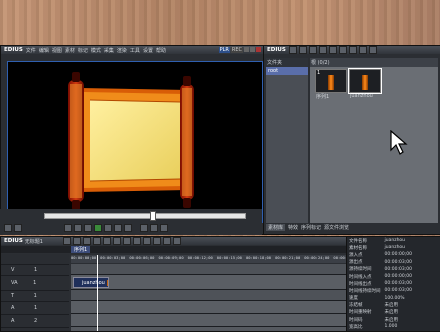  What do you see at coordinates (18, 228) in the screenshot?
I see `set-out-icon` at bounding box center [18, 228].